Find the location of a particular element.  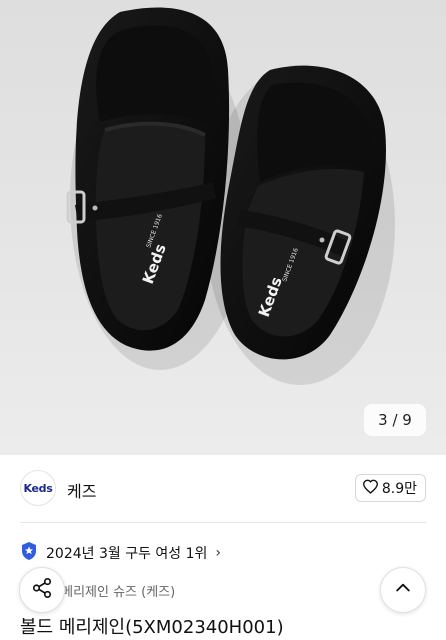

brand-name-link: 케즈 is located at coordinates (81, 490).